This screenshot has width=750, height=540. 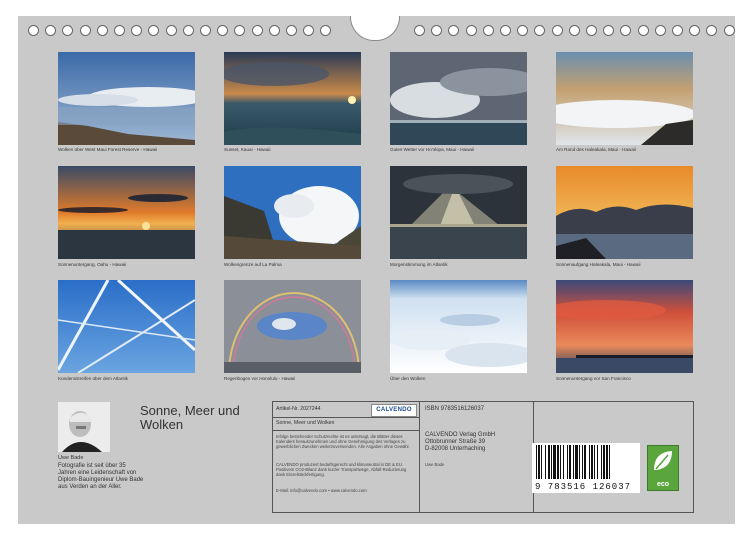 What do you see at coordinates (305, 423) in the screenshot?
I see `product-title: Sonne, Meer und Wolken` at bounding box center [305, 423].